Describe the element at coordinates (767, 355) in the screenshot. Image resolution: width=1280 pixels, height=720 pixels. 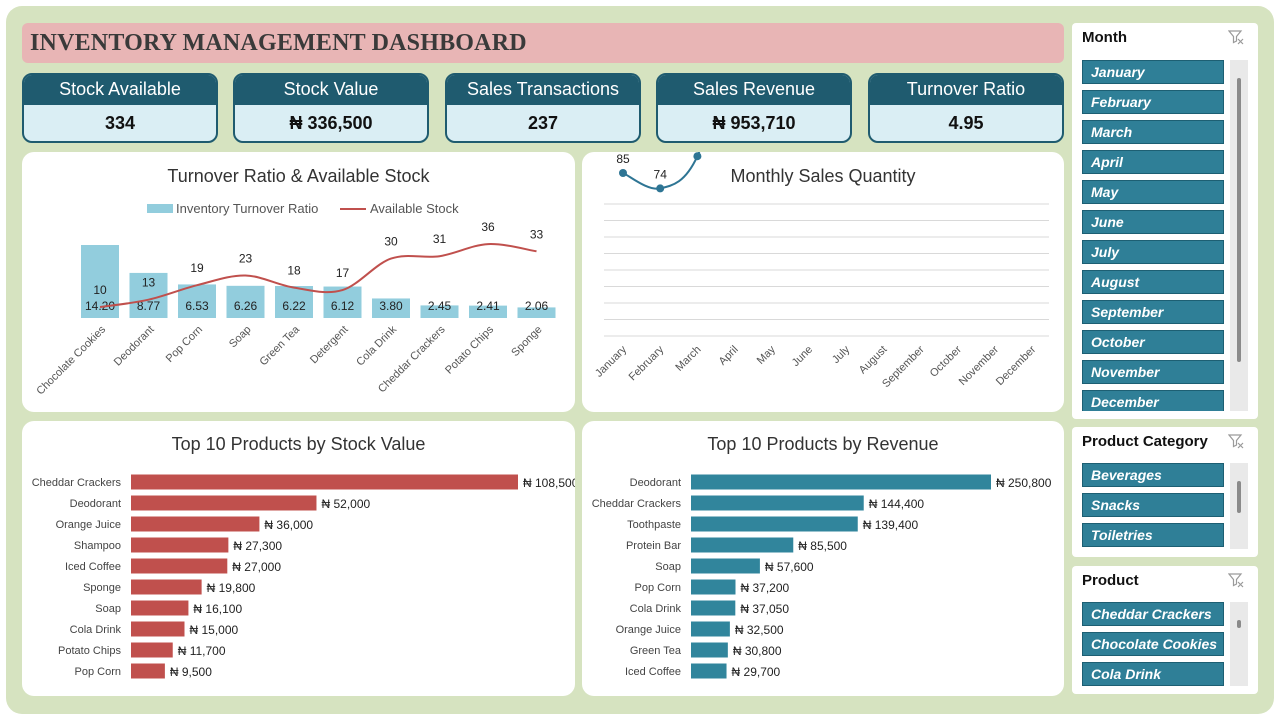
I see `x-tick-label: May` at that location.